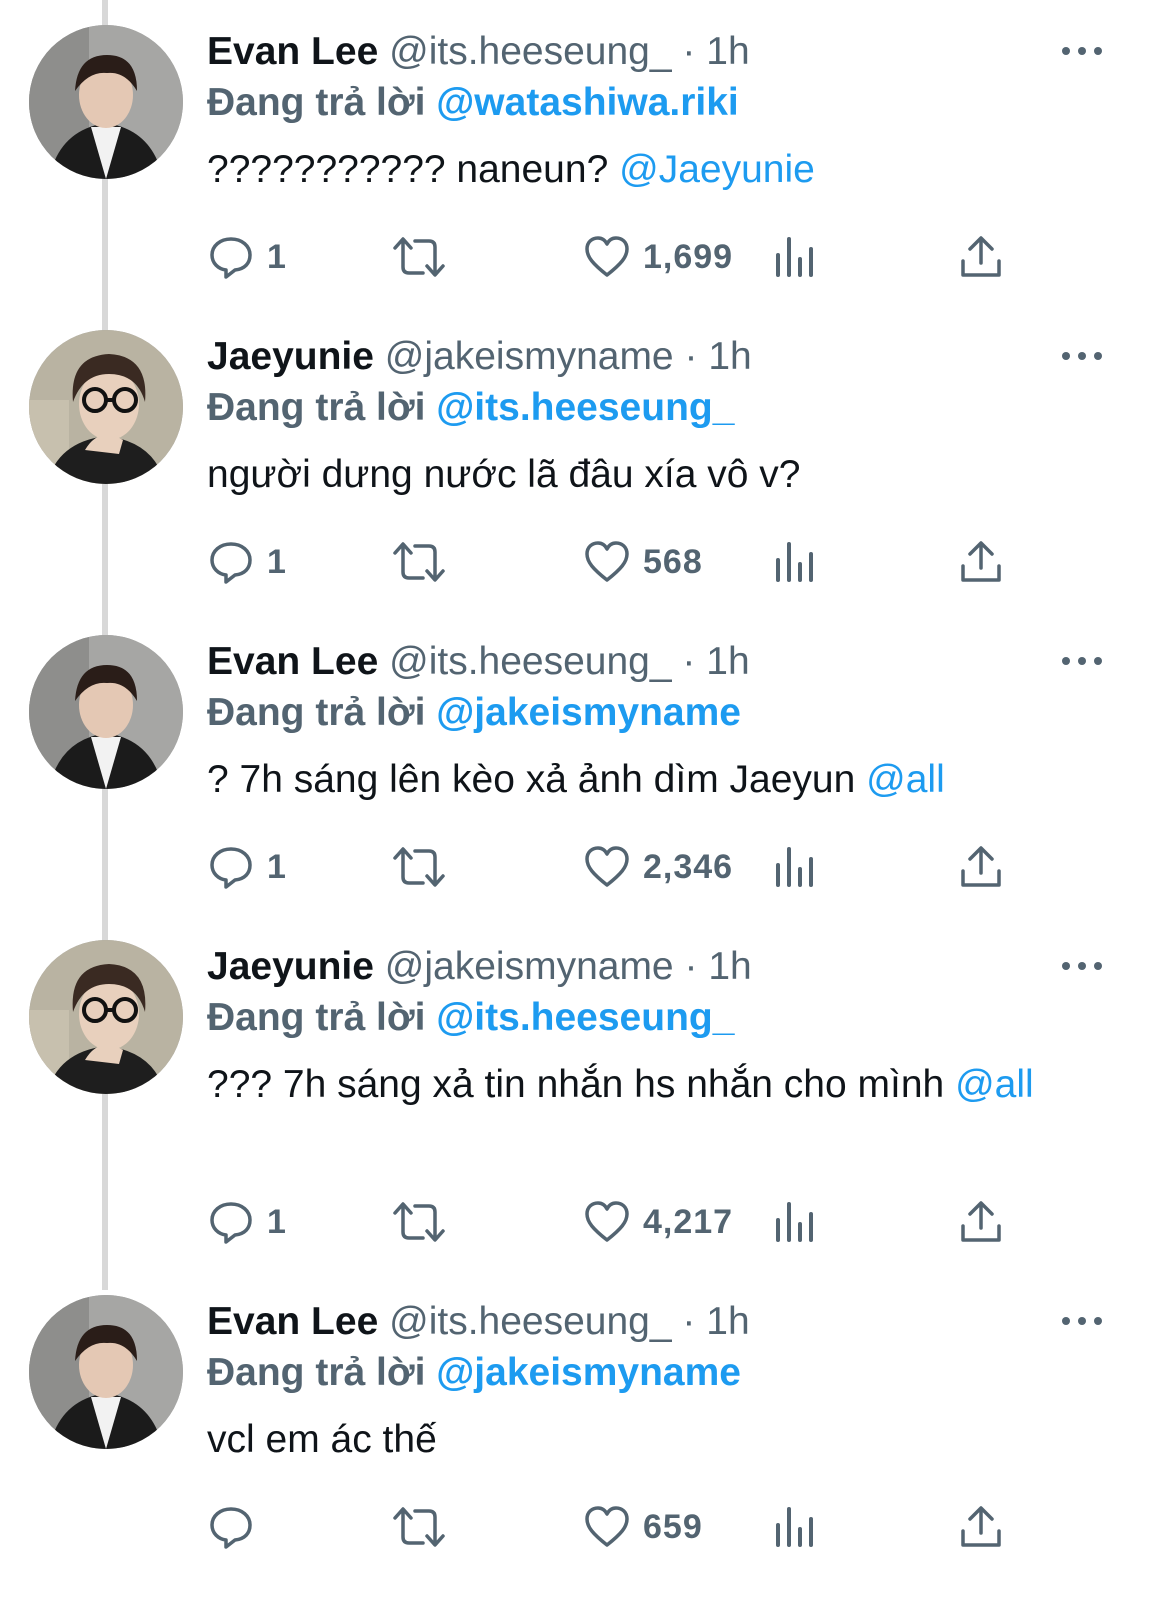 The image size is (1170, 1604). I want to click on action-bar: 659, so click(585, 1527).